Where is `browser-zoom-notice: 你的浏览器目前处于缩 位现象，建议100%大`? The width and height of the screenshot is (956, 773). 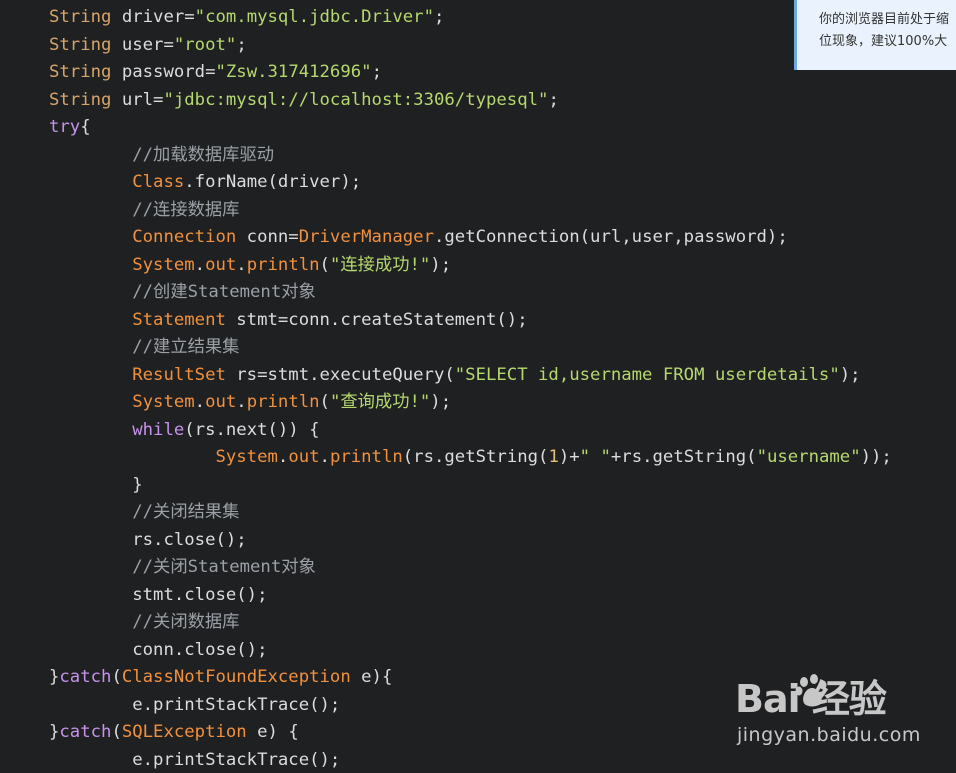
browser-zoom-notice: 你的浏览器目前处于缩 位现象，建议100%大 is located at coordinates (875, 35).